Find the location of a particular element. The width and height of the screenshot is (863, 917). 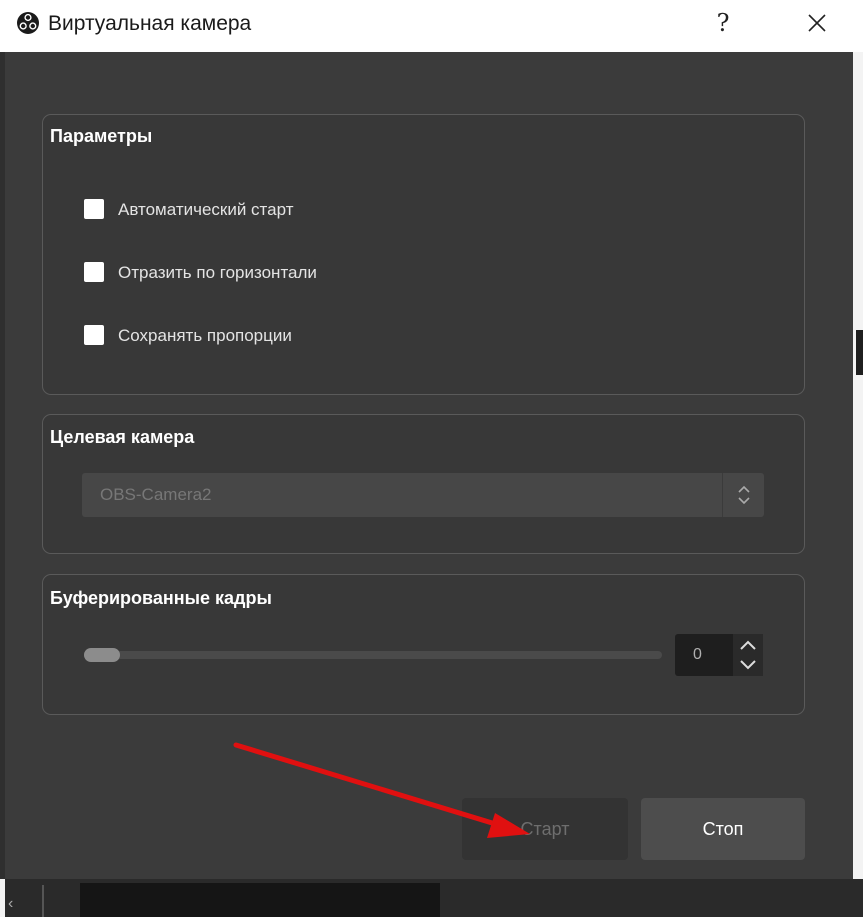

buffered-frames-slider is located at coordinates (373, 655).